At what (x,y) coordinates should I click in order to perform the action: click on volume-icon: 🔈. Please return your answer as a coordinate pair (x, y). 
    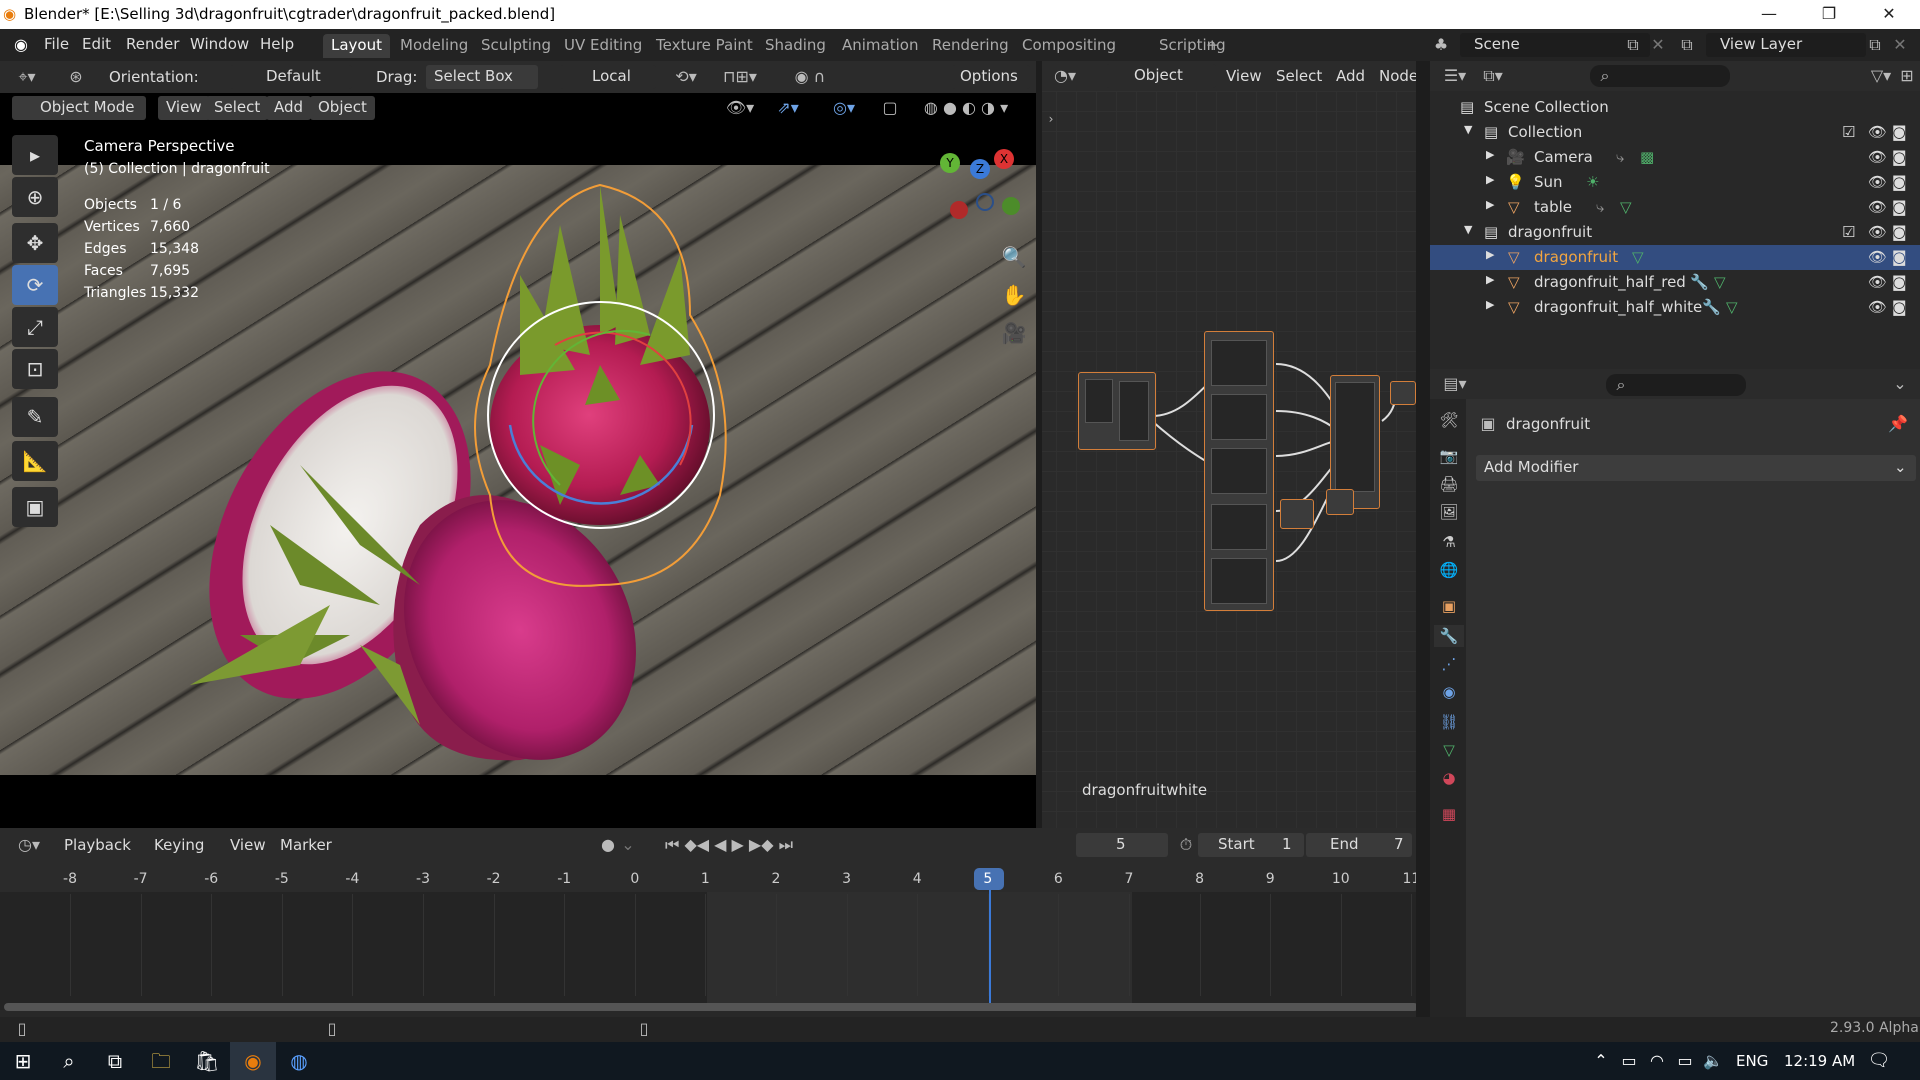
    Looking at the image, I should click on (1713, 1061).